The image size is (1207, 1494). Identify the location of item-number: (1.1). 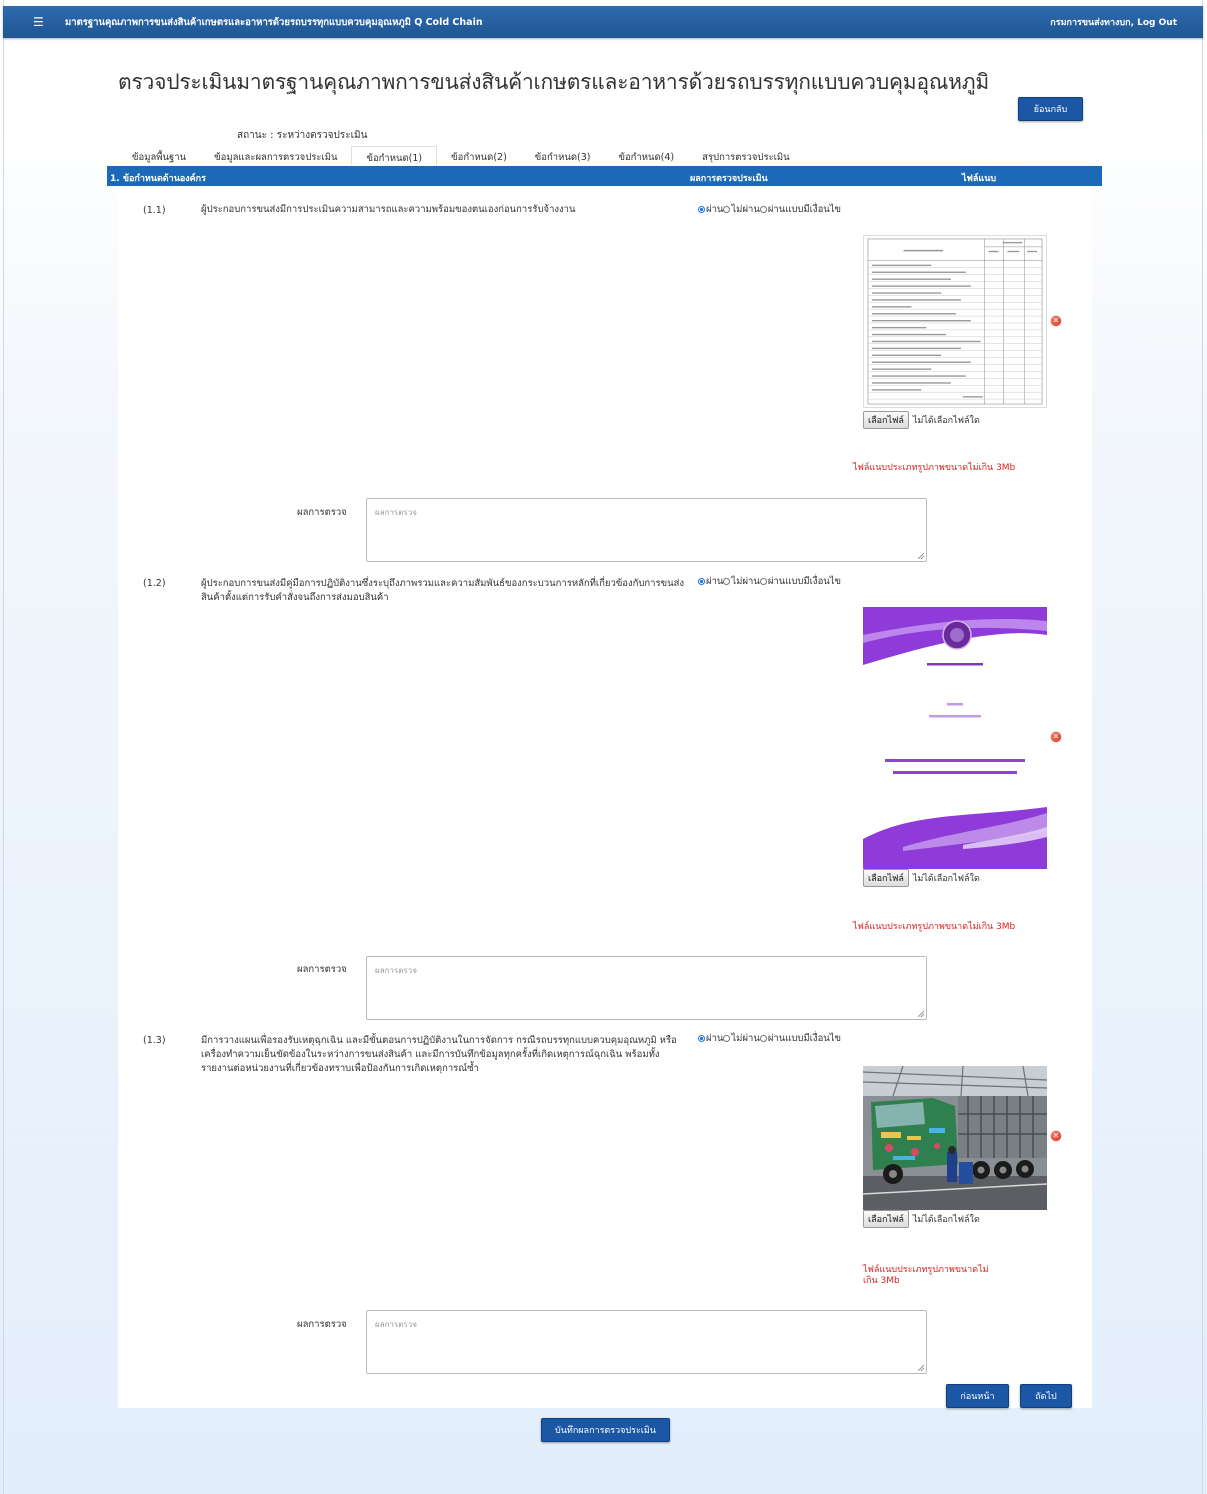
(154, 210).